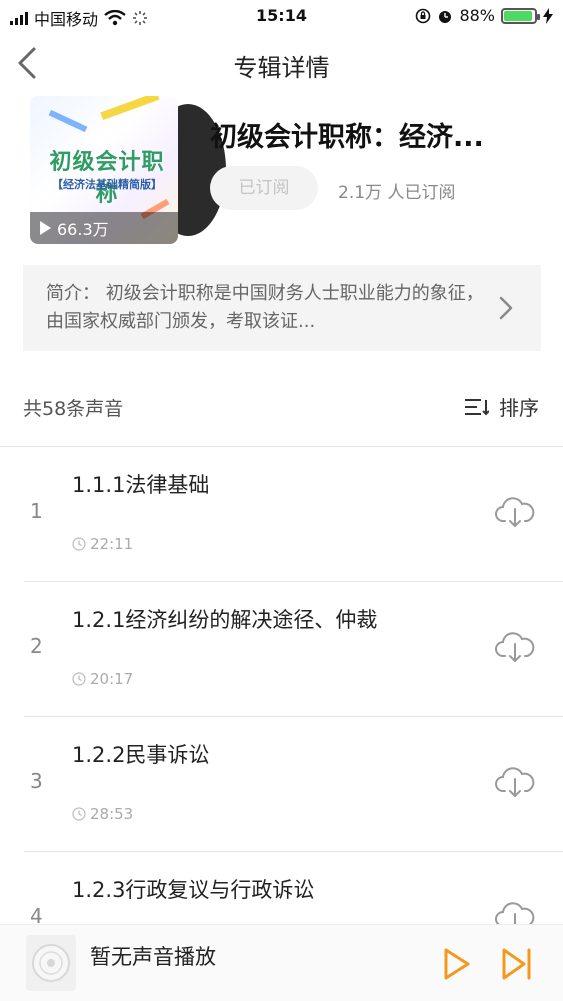  What do you see at coordinates (477, 406) in the screenshot?
I see `sort-icon` at bounding box center [477, 406].